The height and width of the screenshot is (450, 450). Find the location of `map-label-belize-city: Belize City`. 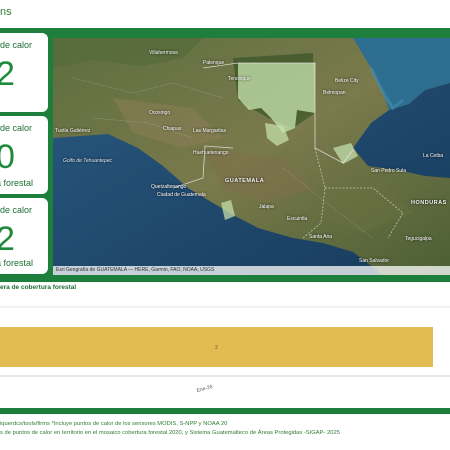

map-label-belize-city: Belize City is located at coordinates (347, 81).